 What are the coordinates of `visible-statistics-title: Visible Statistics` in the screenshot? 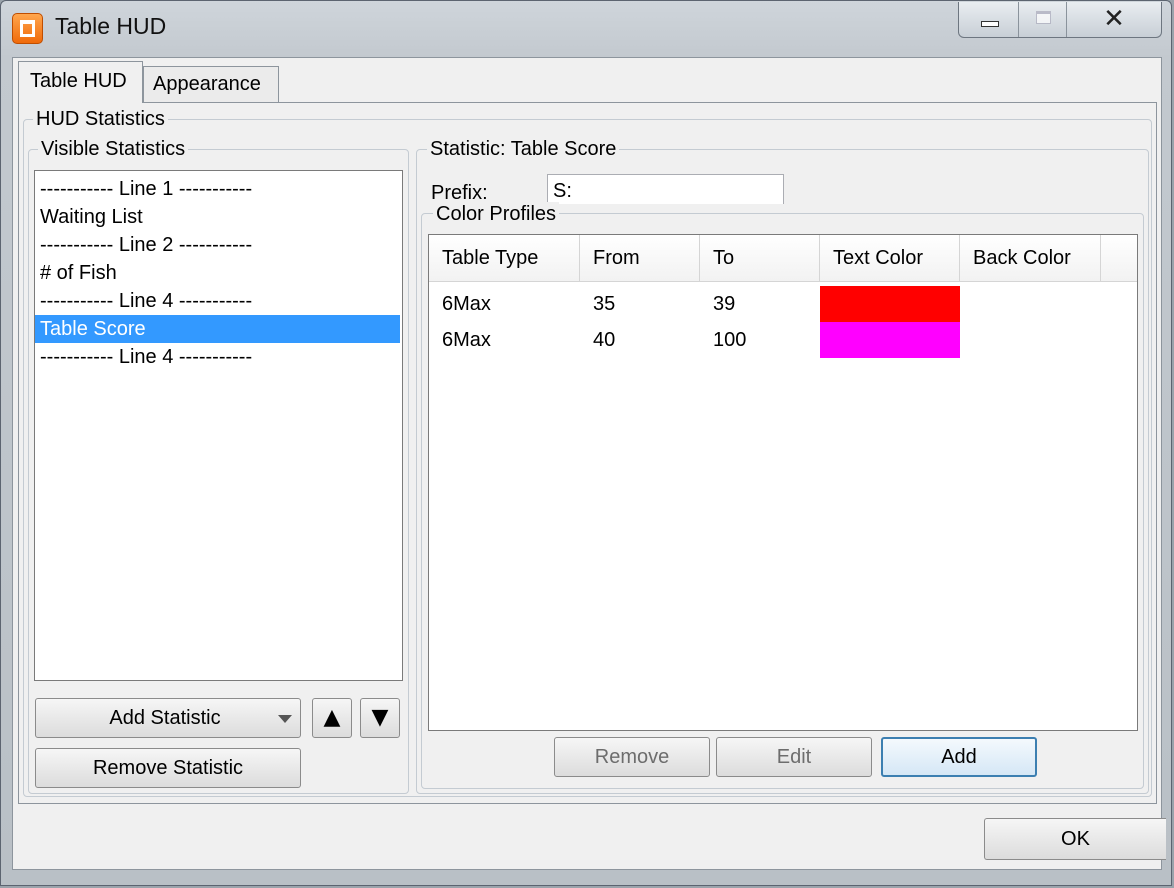 It's located at (113, 149).